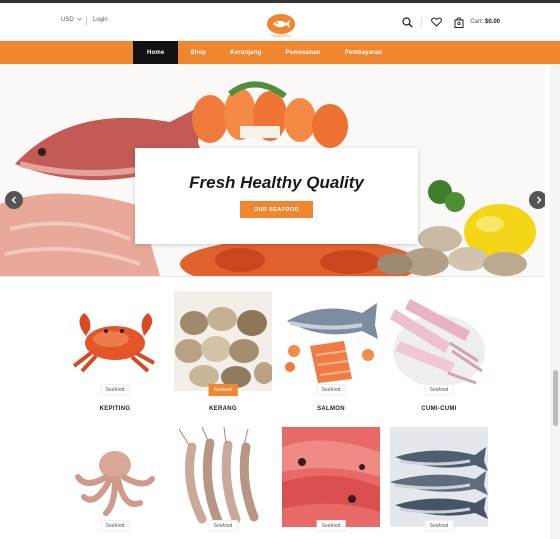 This screenshot has height=539, width=560. What do you see at coordinates (331, 409) in the screenshot?
I see `product-name: SALMON` at bounding box center [331, 409].